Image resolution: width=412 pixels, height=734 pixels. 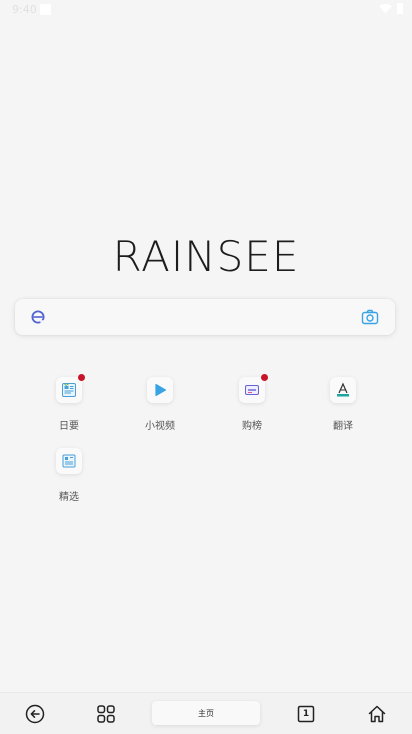 What do you see at coordinates (343, 426) in the screenshot?
I see `shortcut-label: 翻译` at bounding box center [343, 426].